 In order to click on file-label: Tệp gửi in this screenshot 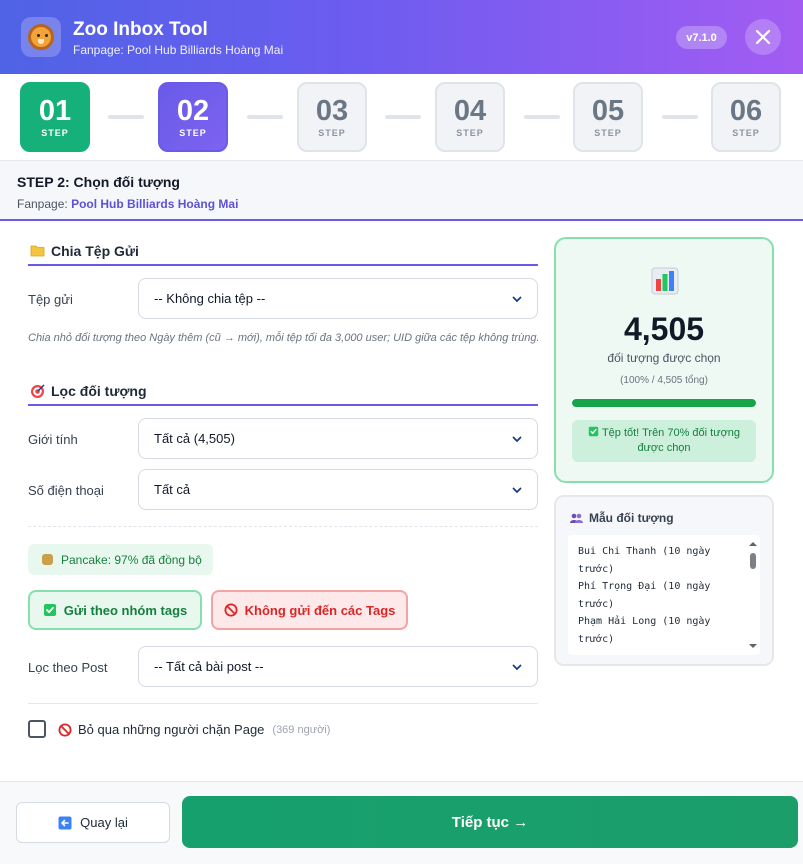, I will do `click(50, 299)`.